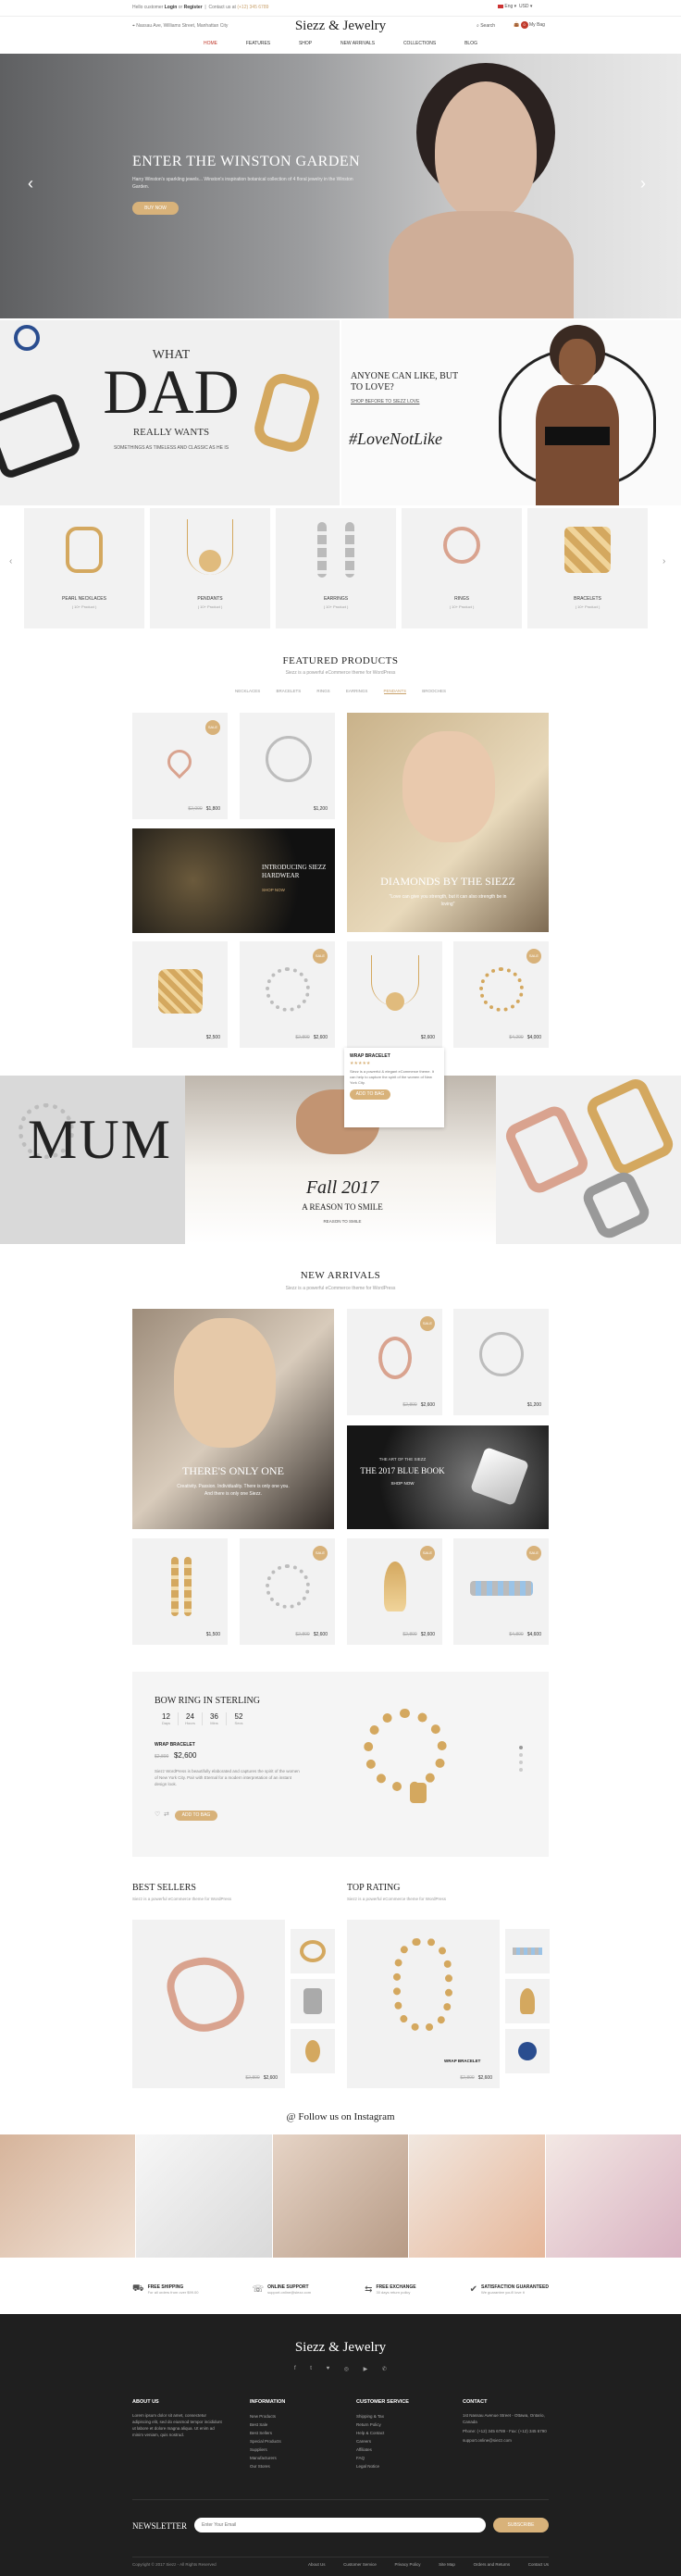 The height and width of the screenshot is (2576, 681). What do you see at coordinates (84, 568) in the screenshot?
I see `category-card: PEARL NECKLACES ( 10+ Product )` at bounding box center [84, 568].